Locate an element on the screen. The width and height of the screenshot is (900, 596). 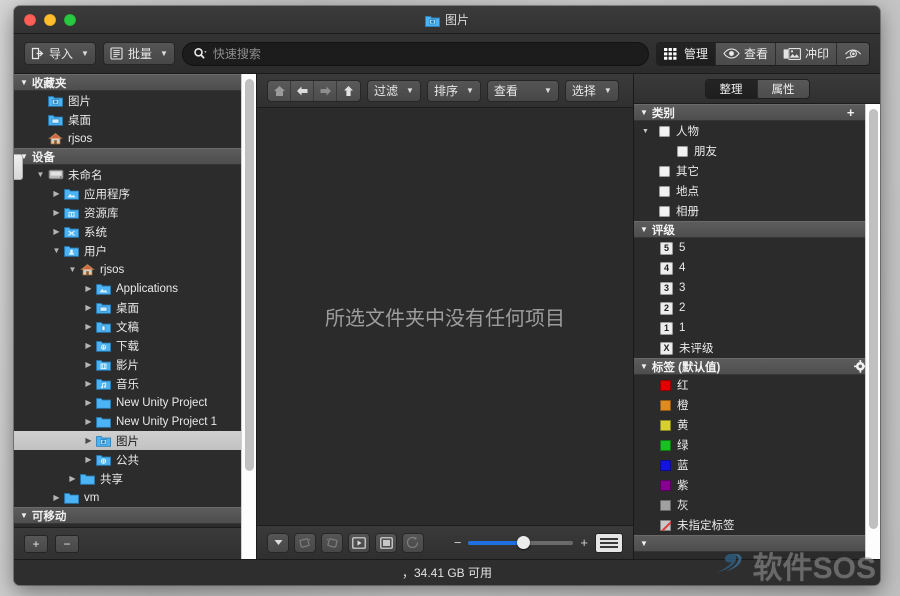
forward-button is located at coordinates (325, 90).